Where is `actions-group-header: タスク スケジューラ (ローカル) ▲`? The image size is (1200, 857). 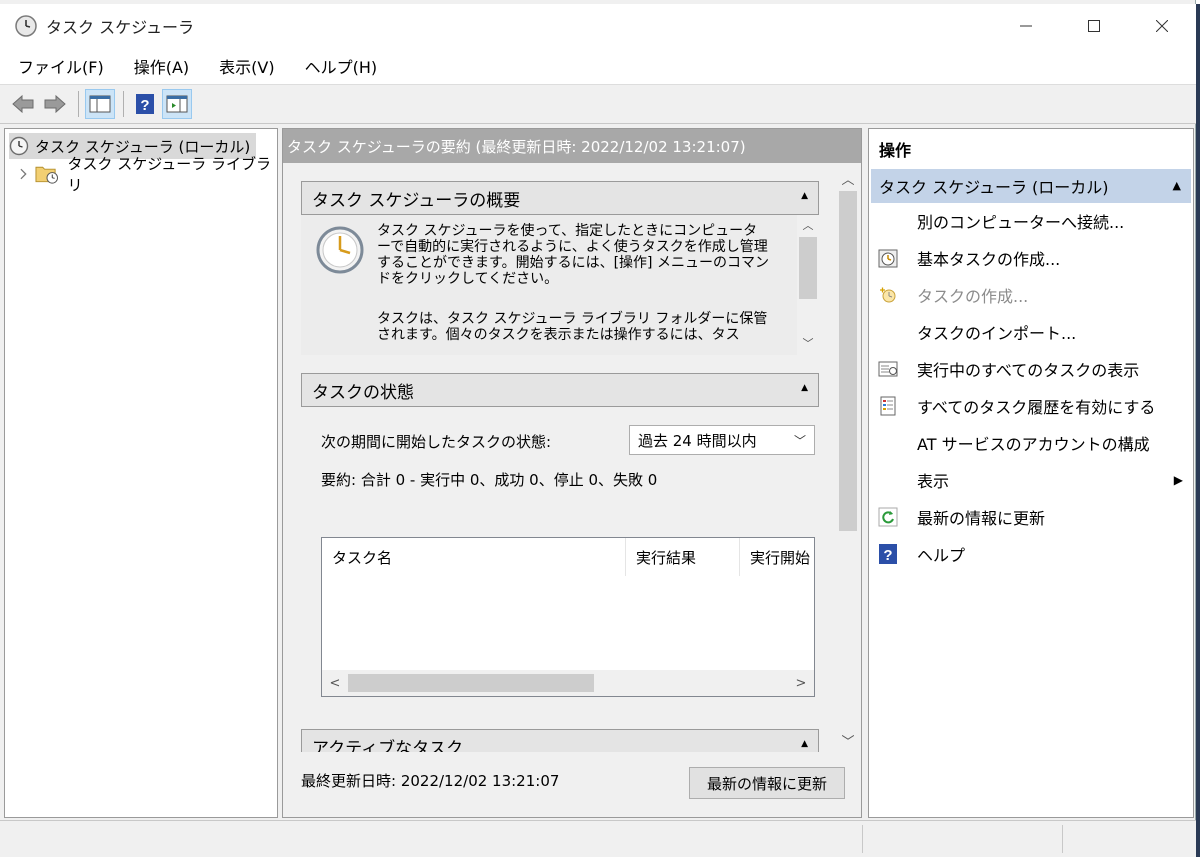 actions-group-header: タスク スケジューラ (ローカル) ▲ is located at coordinates (1031, 186).